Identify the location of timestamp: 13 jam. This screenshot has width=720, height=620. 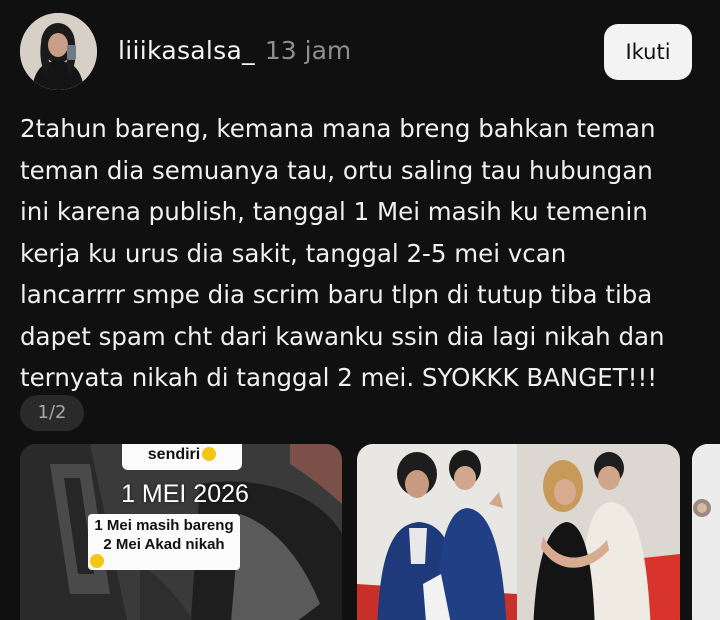
(308, 50).